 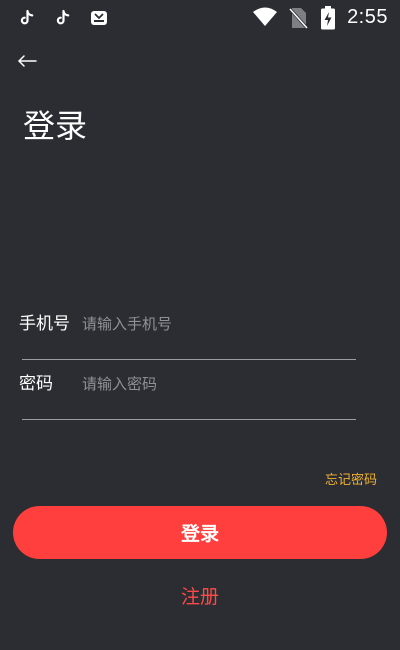 What do you see at coordinates (44, 324) in the screenshot?
I see `phone-label: 手机号` at bounding box center [44, 324].